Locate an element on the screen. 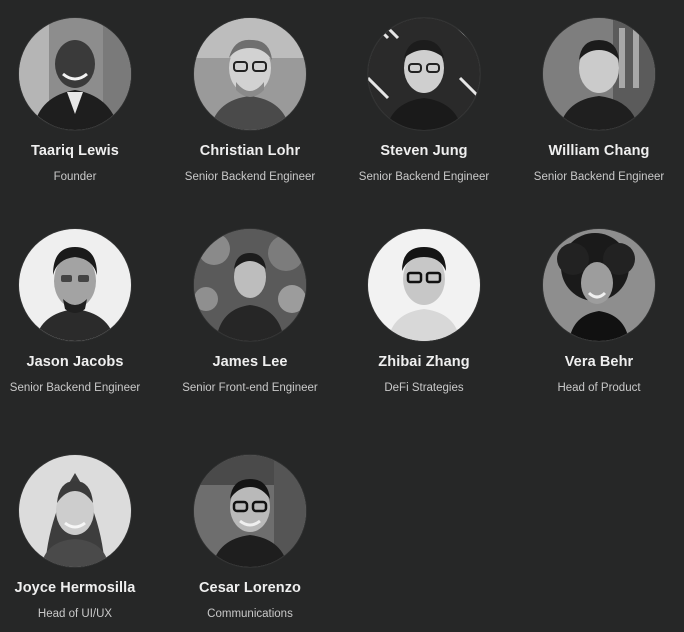  member-name: Vera Behr is located at coordinates (599, 362).